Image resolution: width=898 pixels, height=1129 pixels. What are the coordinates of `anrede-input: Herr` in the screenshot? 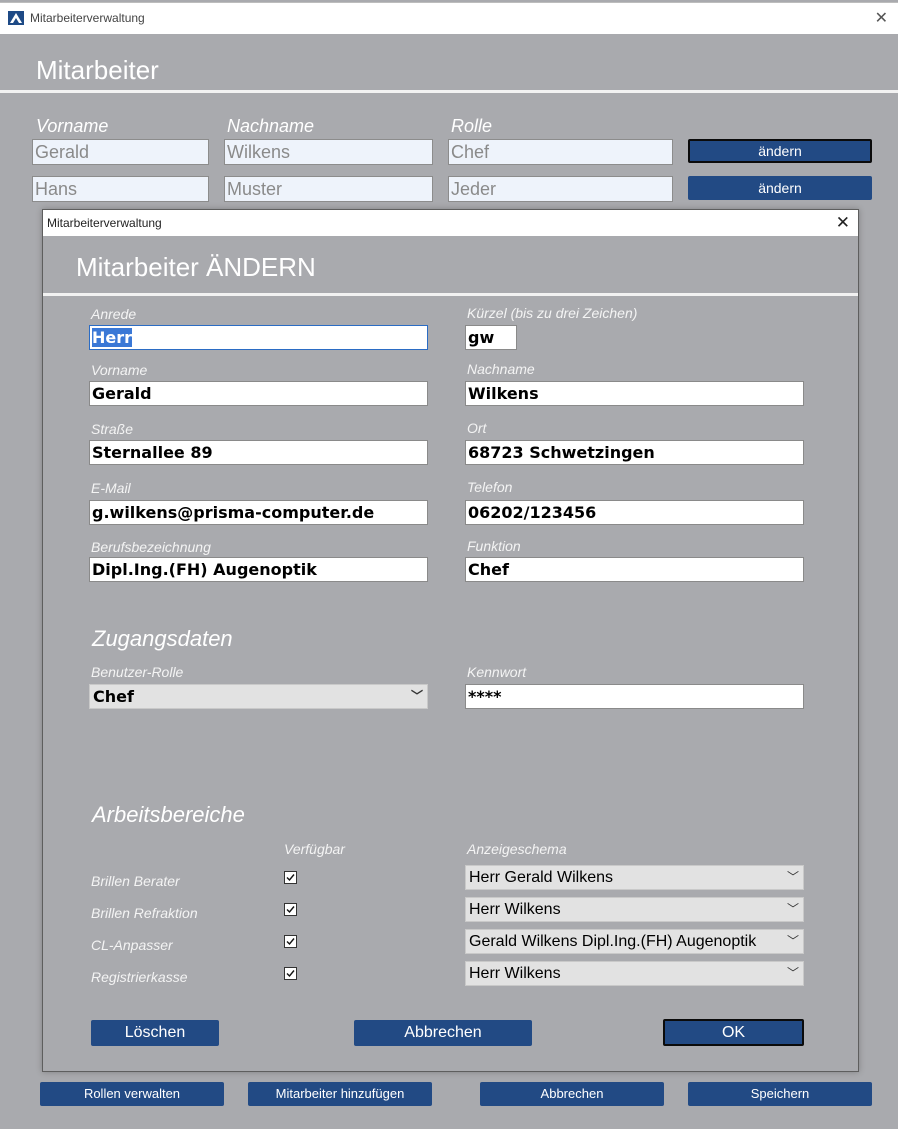 It's located at (258, 337).